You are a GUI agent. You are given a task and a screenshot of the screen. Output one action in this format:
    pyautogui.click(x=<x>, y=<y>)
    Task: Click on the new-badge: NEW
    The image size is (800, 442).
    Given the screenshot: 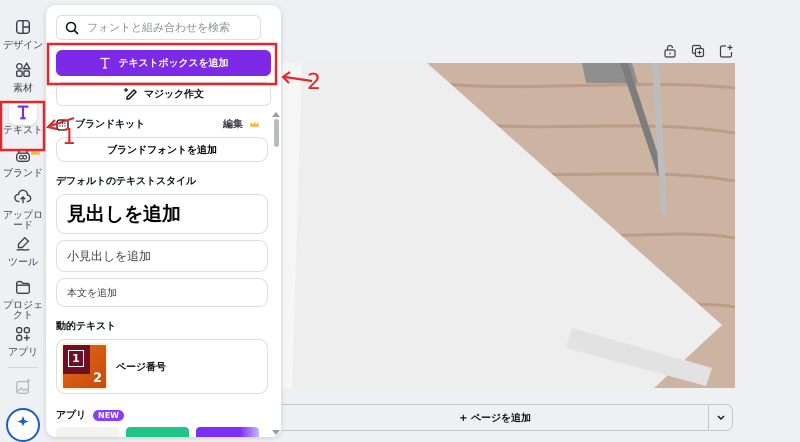 What is the action you would take?
    pyautogui.click(x=108, y=415)
    